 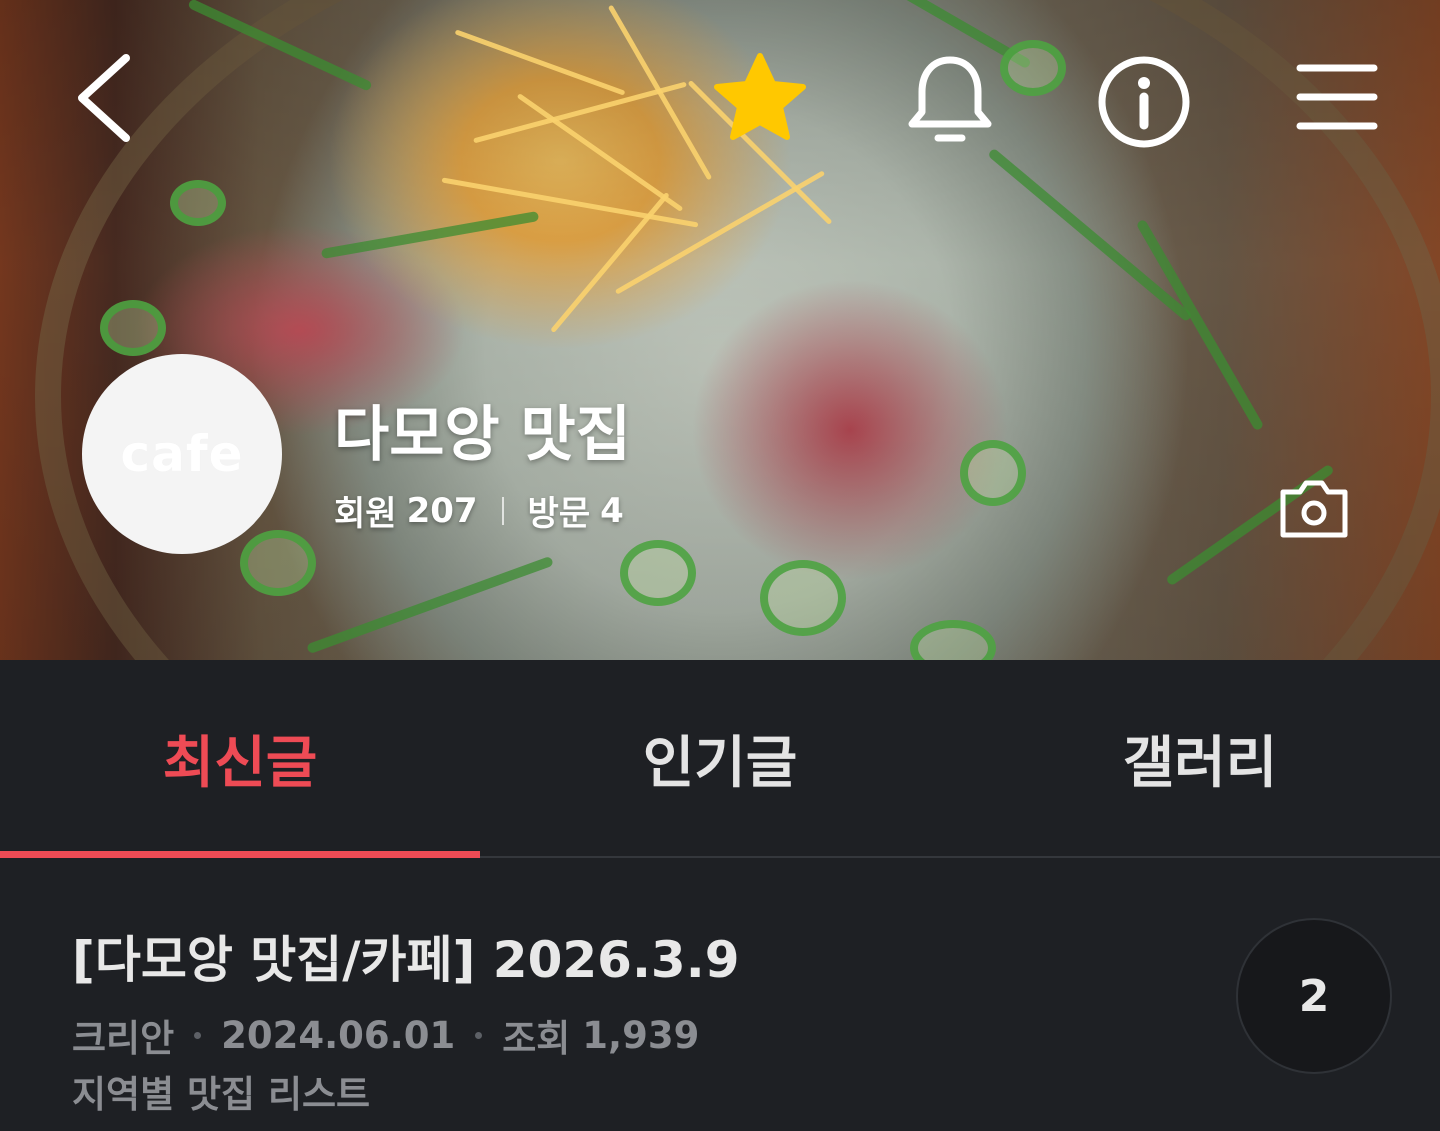 What do you see at coordinates (221, 1094) in the screenshot?
I see `post-board-name: 지역별 맛집 리스트` at bounding box center [221, 1094].